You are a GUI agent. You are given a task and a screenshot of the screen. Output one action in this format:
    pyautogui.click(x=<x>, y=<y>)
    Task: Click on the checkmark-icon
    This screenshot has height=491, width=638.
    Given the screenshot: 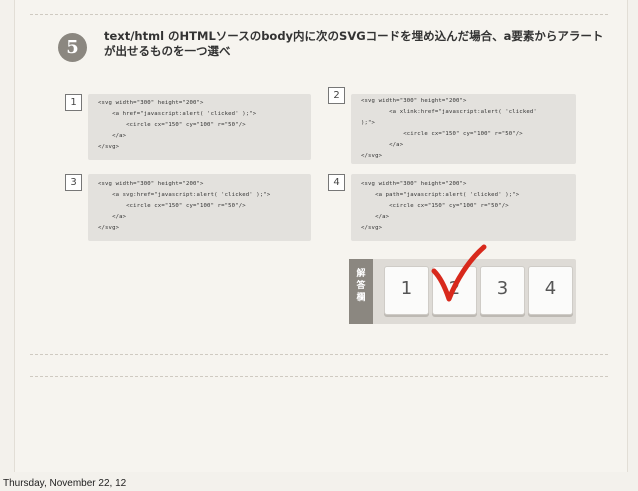 What is the action you would take?
    pyautogui.click(x=459, y=273)
    